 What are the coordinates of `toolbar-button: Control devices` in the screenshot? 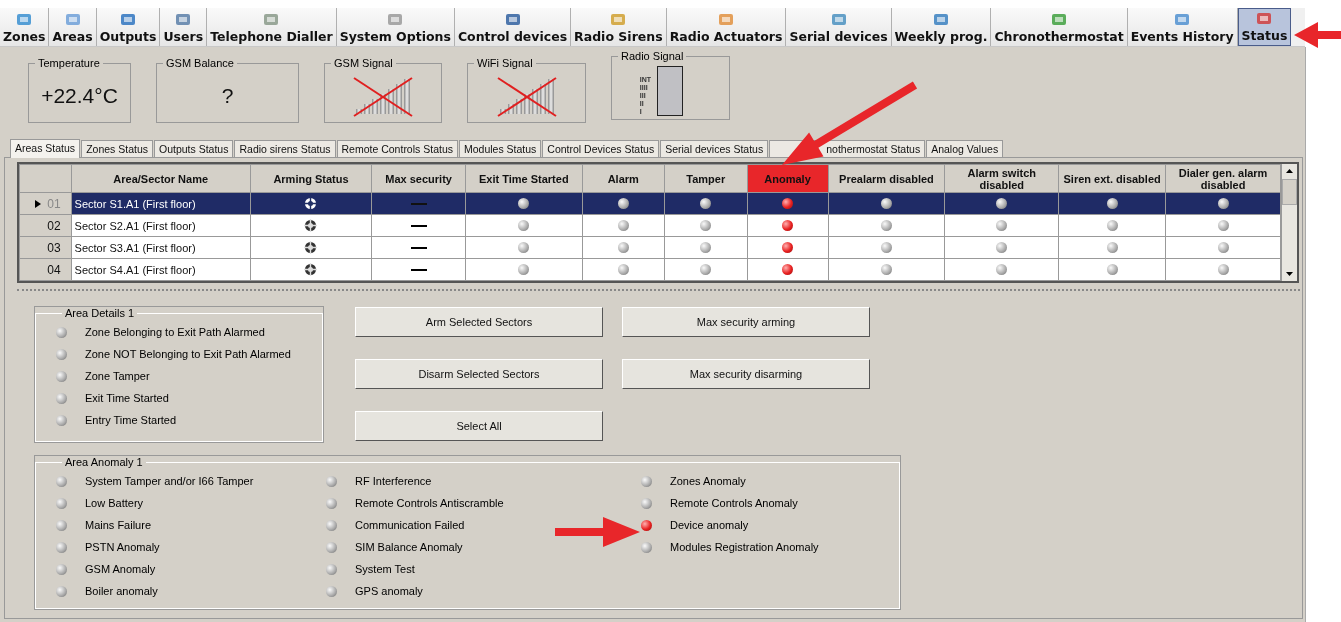 It's located at (513, 27).